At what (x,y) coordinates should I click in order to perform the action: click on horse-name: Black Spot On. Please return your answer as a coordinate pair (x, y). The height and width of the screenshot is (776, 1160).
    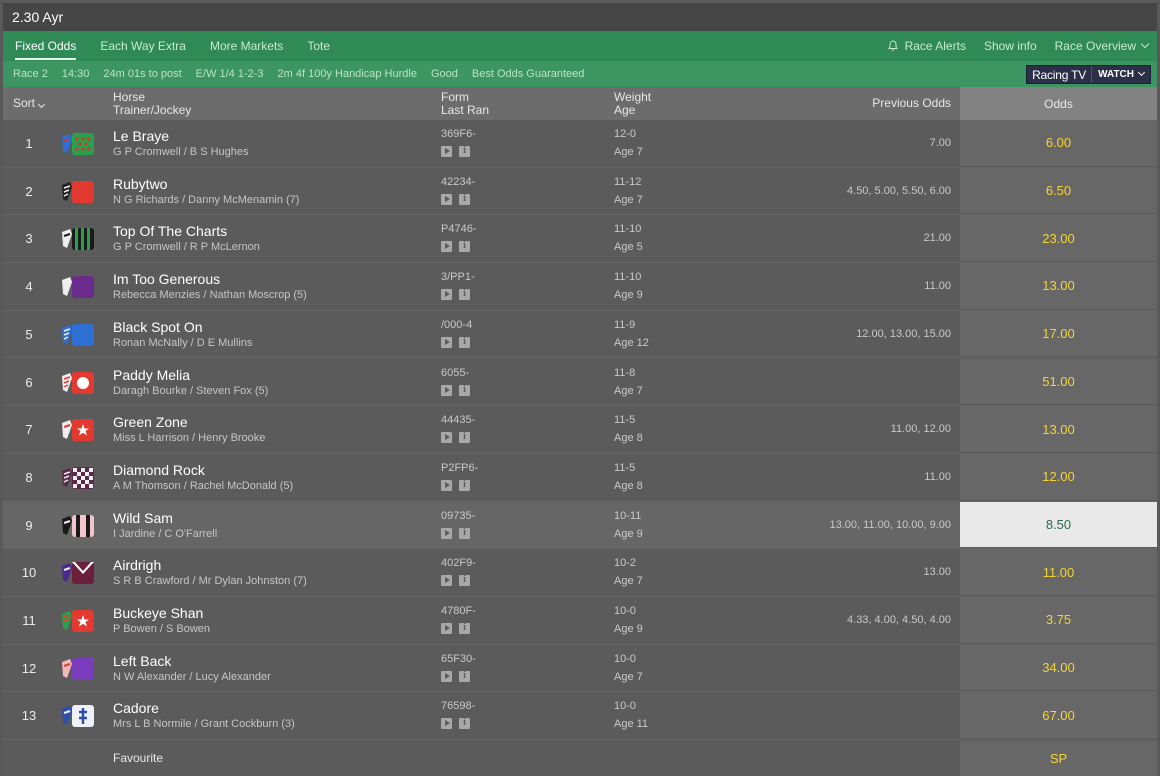
    Looking at the image, I should click on (158, 327).